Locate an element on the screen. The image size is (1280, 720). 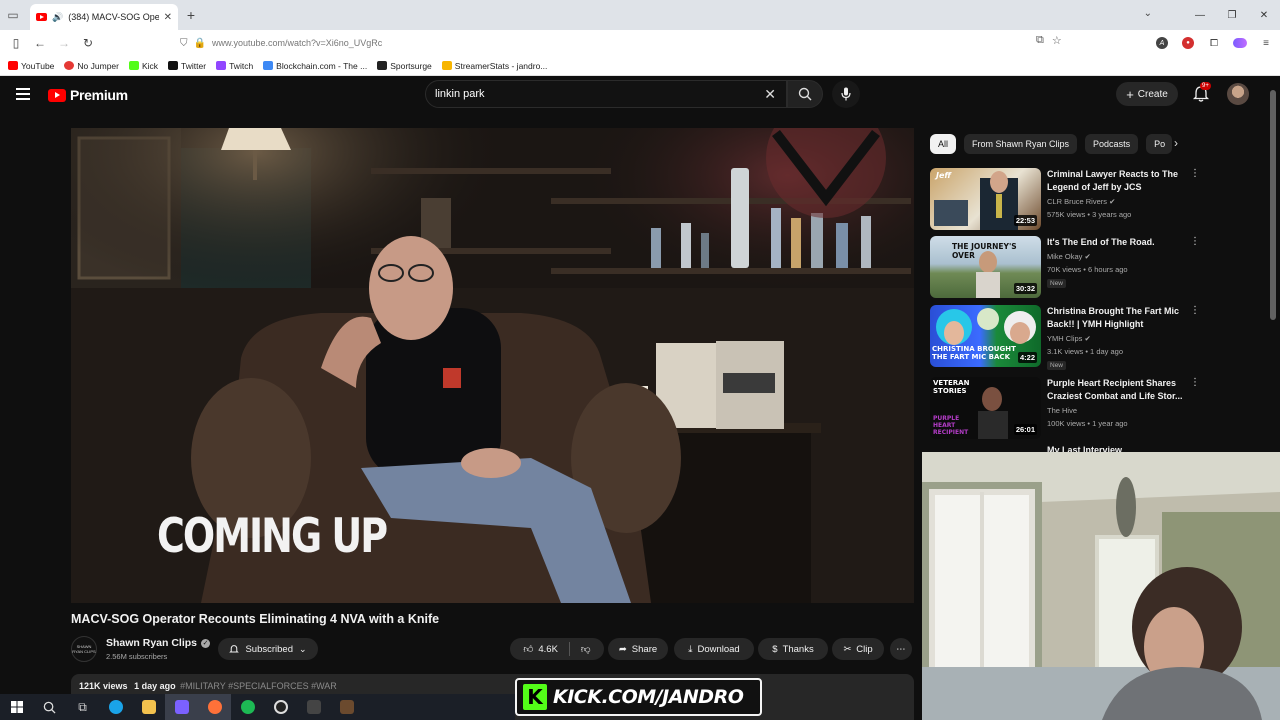
restore-button: ❐ is located at coordinates (1232, 15).